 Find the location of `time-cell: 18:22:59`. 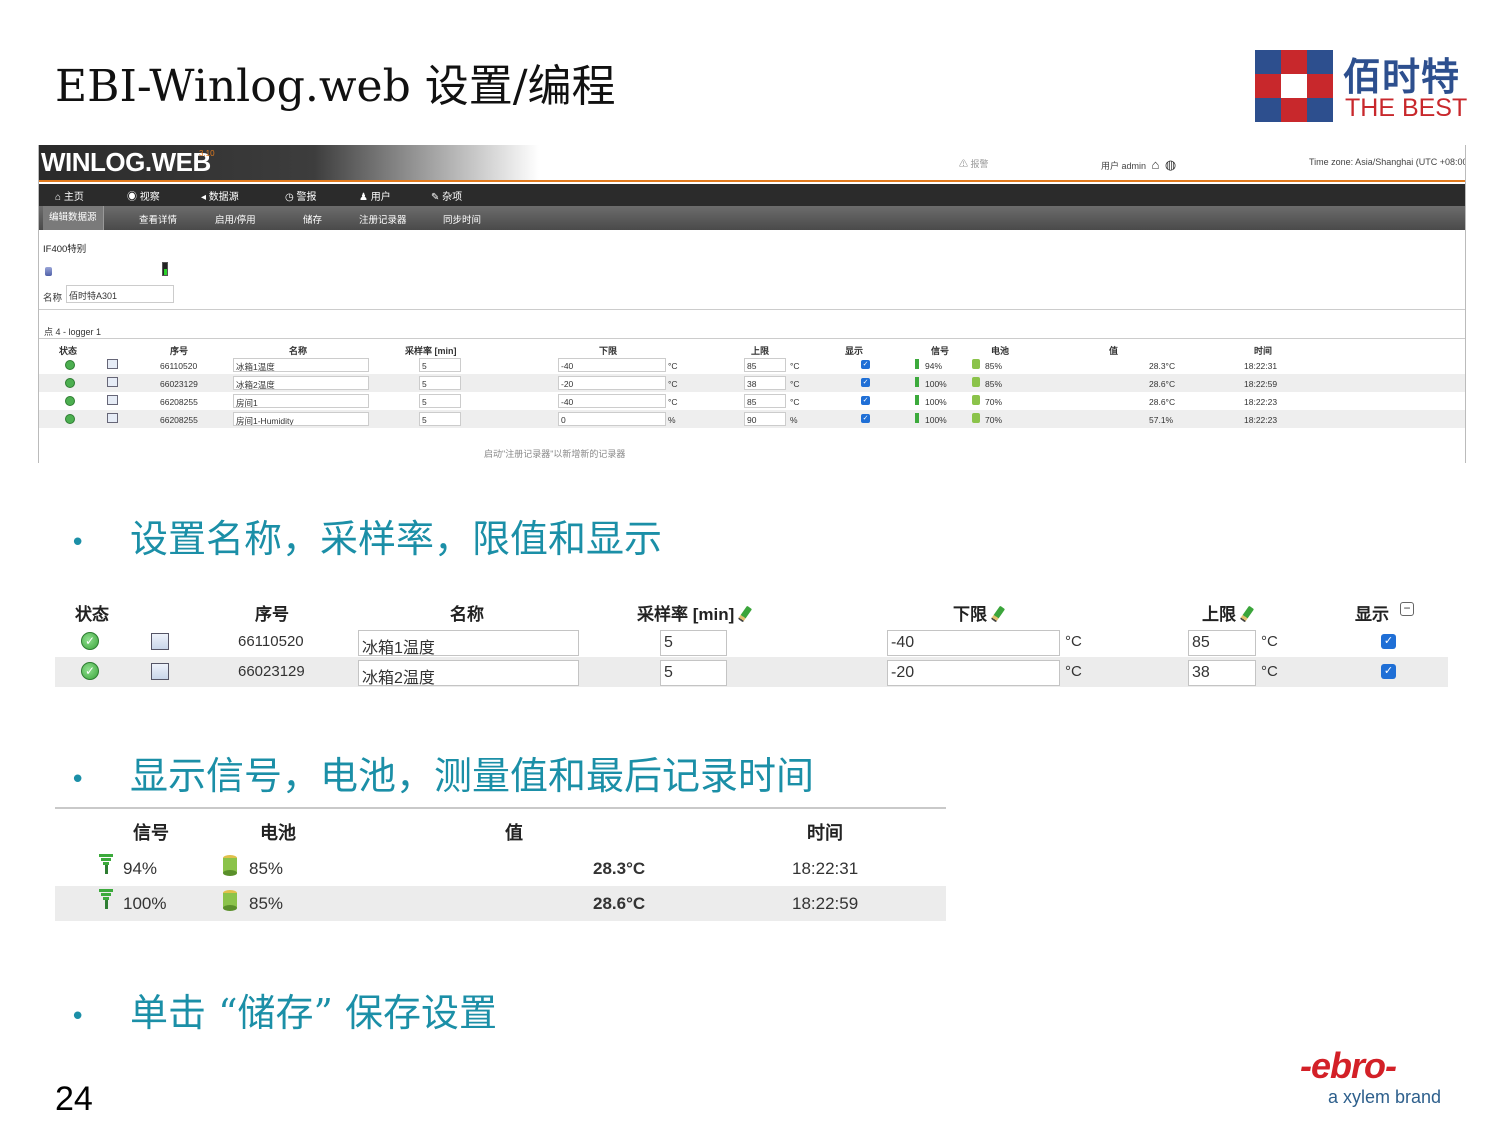

time-cell: 18:22:59 is located at coordinates (825, 903).